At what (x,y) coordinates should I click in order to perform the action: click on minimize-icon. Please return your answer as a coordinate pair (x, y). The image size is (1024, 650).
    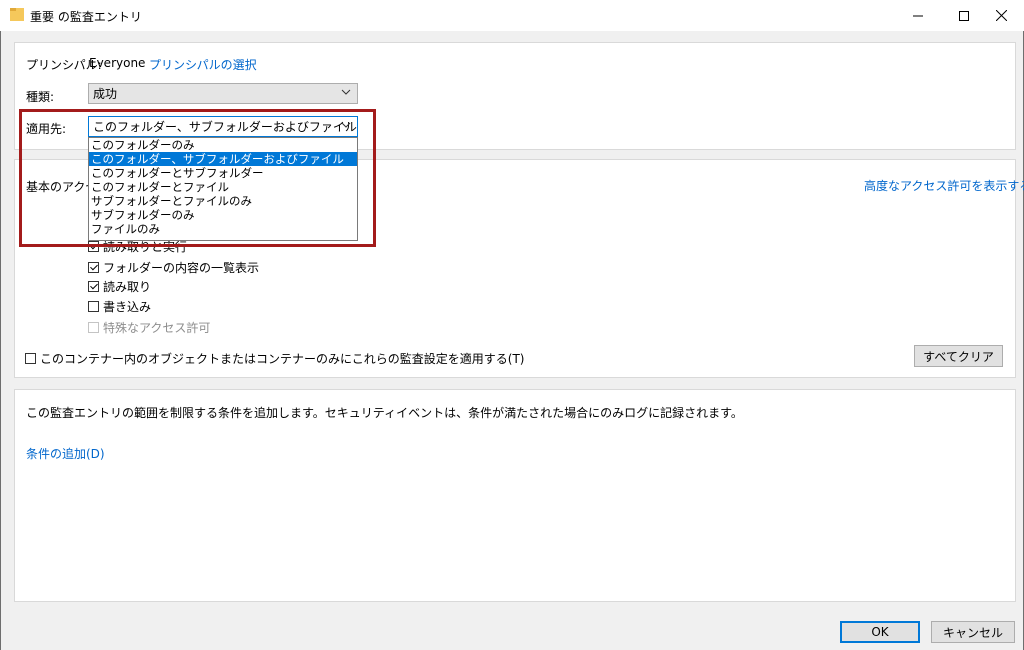
    Looking at the image, I should click on (918, 15).